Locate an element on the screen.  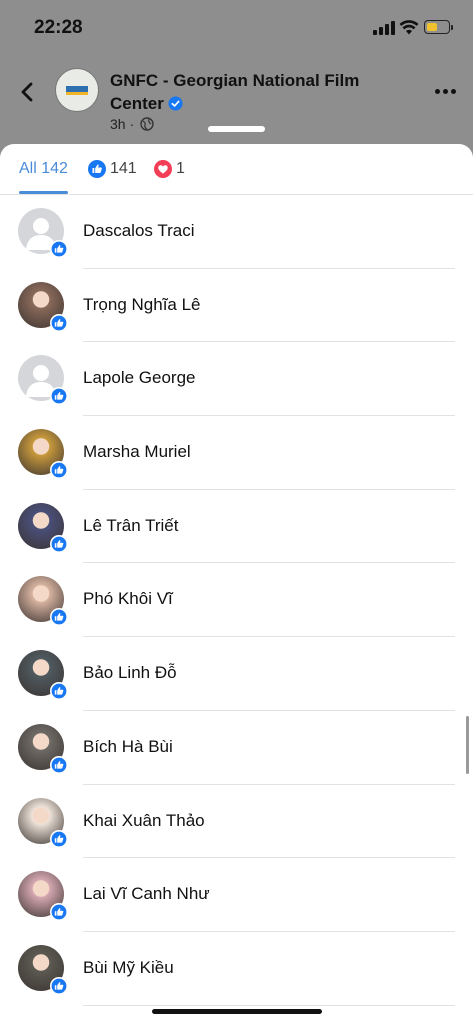
reactor-name: Dascalos Traci is located at coordinates (138, 231).